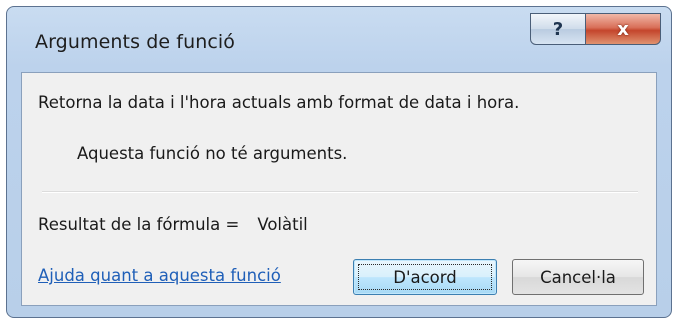 The image size is (680, 325). Describe the element at coordinates (139, 224) in the screenshot. I see `result-label: Resultat de la fórmula =` at that location.